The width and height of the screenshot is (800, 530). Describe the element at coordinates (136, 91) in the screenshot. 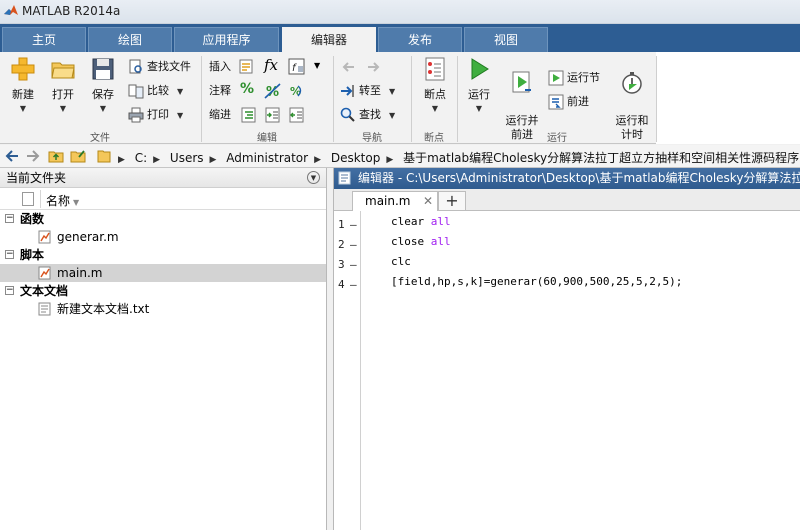

I see `compare-icon` at that location.